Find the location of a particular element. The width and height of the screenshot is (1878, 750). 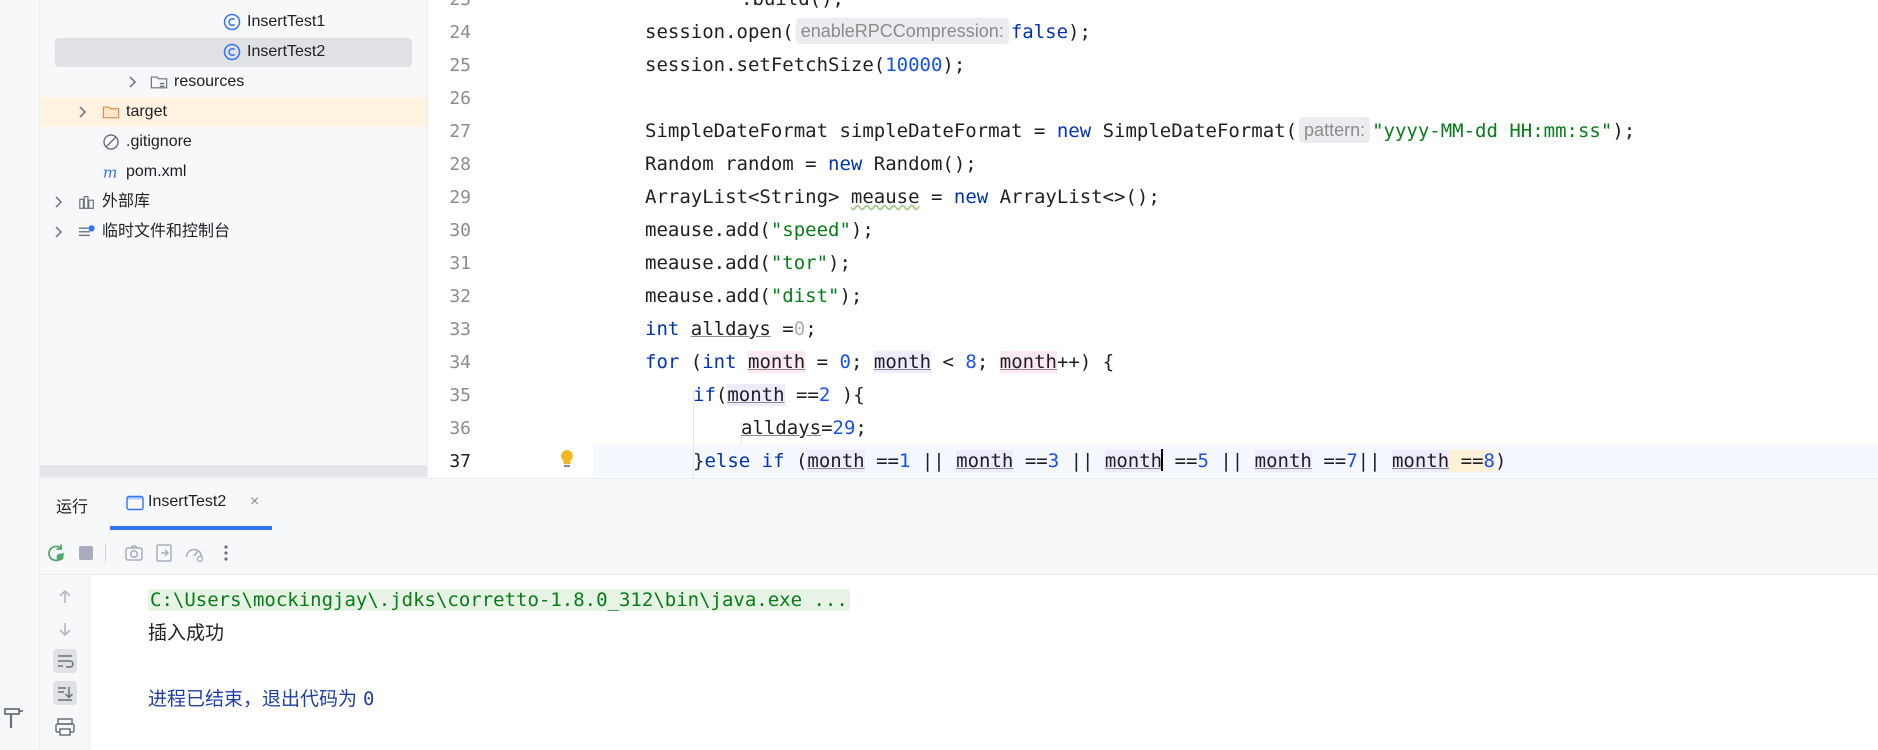

rerun-icon is located at coordinates (56, 553).